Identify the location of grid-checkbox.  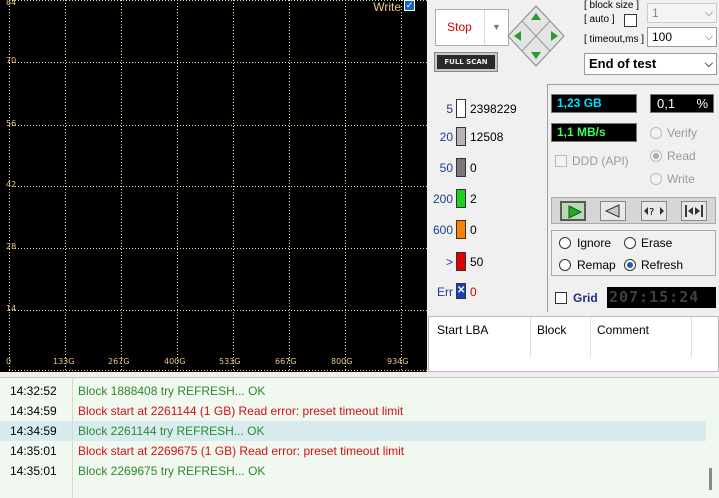
(561, 298).